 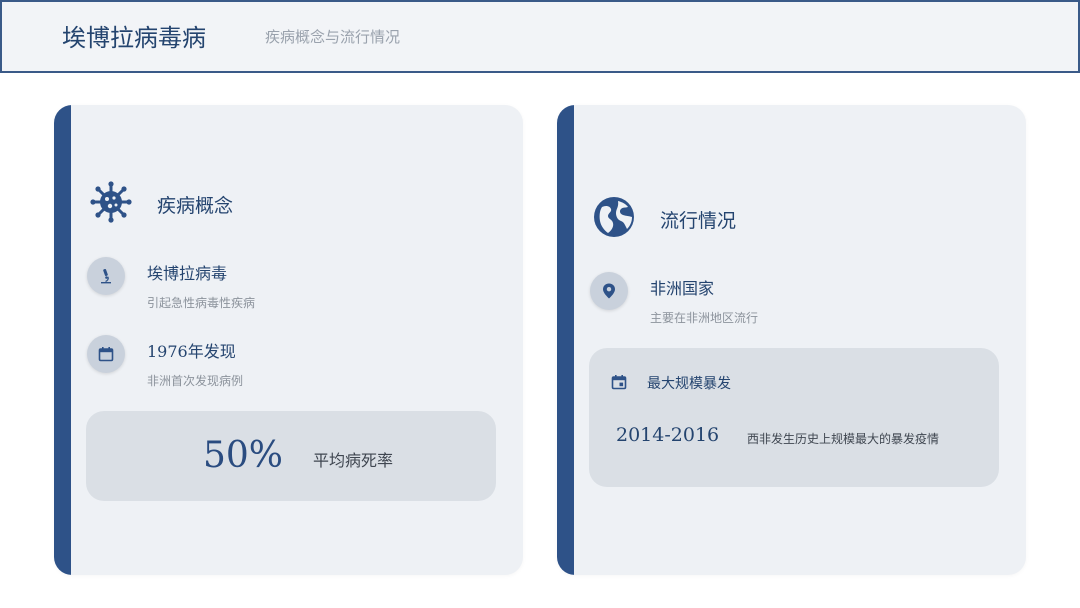 I want to click on calendar-icon, so click(x=106, y=354).